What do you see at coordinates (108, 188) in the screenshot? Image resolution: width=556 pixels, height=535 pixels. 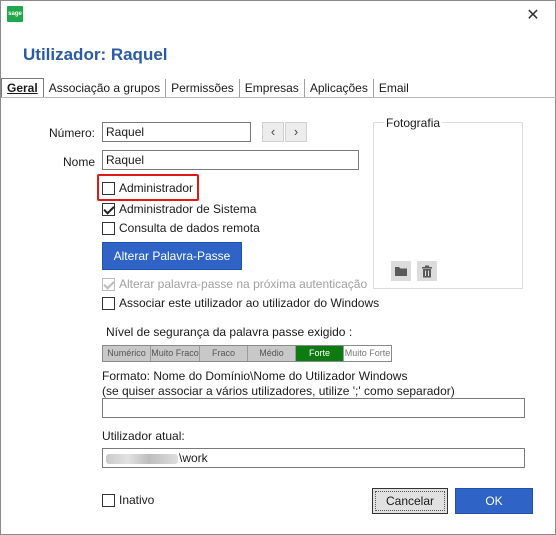 I see `administrador-checkbox-box` at bounding box center [108, 188].